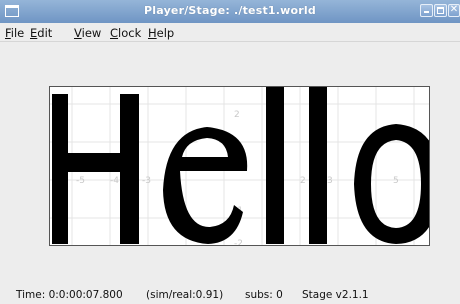 This screenshot has width=460, height=304. Describe the element at coordinates (125, 33) in the screenshot. I see `menu-clock: Clock` at that location.